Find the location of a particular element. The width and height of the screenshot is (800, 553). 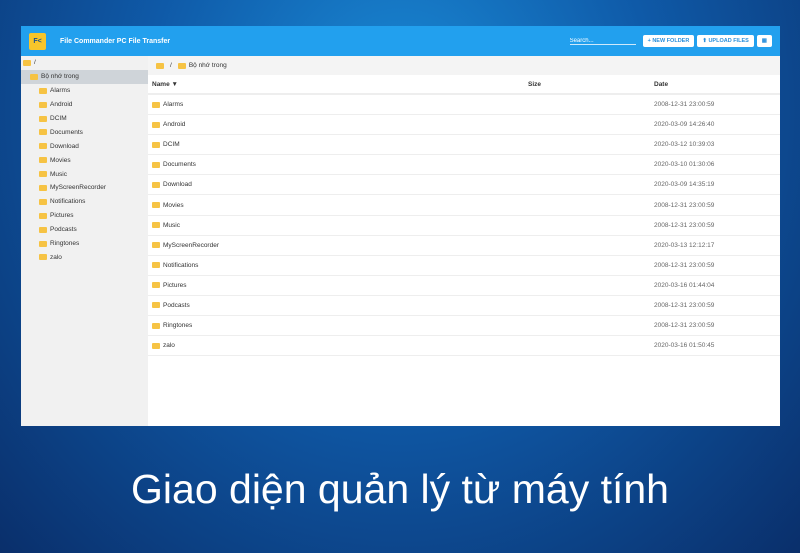

table-row: Download 2020-03-09 14:35:19 is located at coordinates (464, 185).